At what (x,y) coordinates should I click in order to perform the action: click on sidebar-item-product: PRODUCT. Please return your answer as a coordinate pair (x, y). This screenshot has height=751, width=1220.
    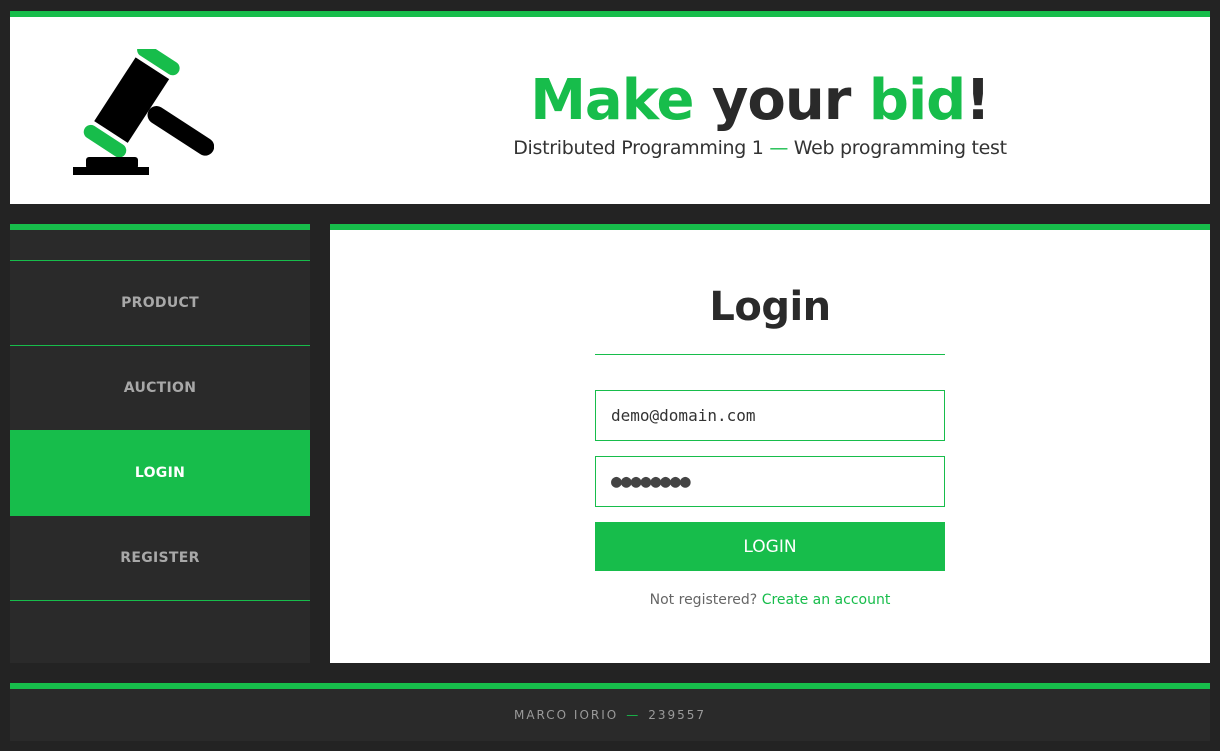
    Looking at the image, I should click on (160, 303).